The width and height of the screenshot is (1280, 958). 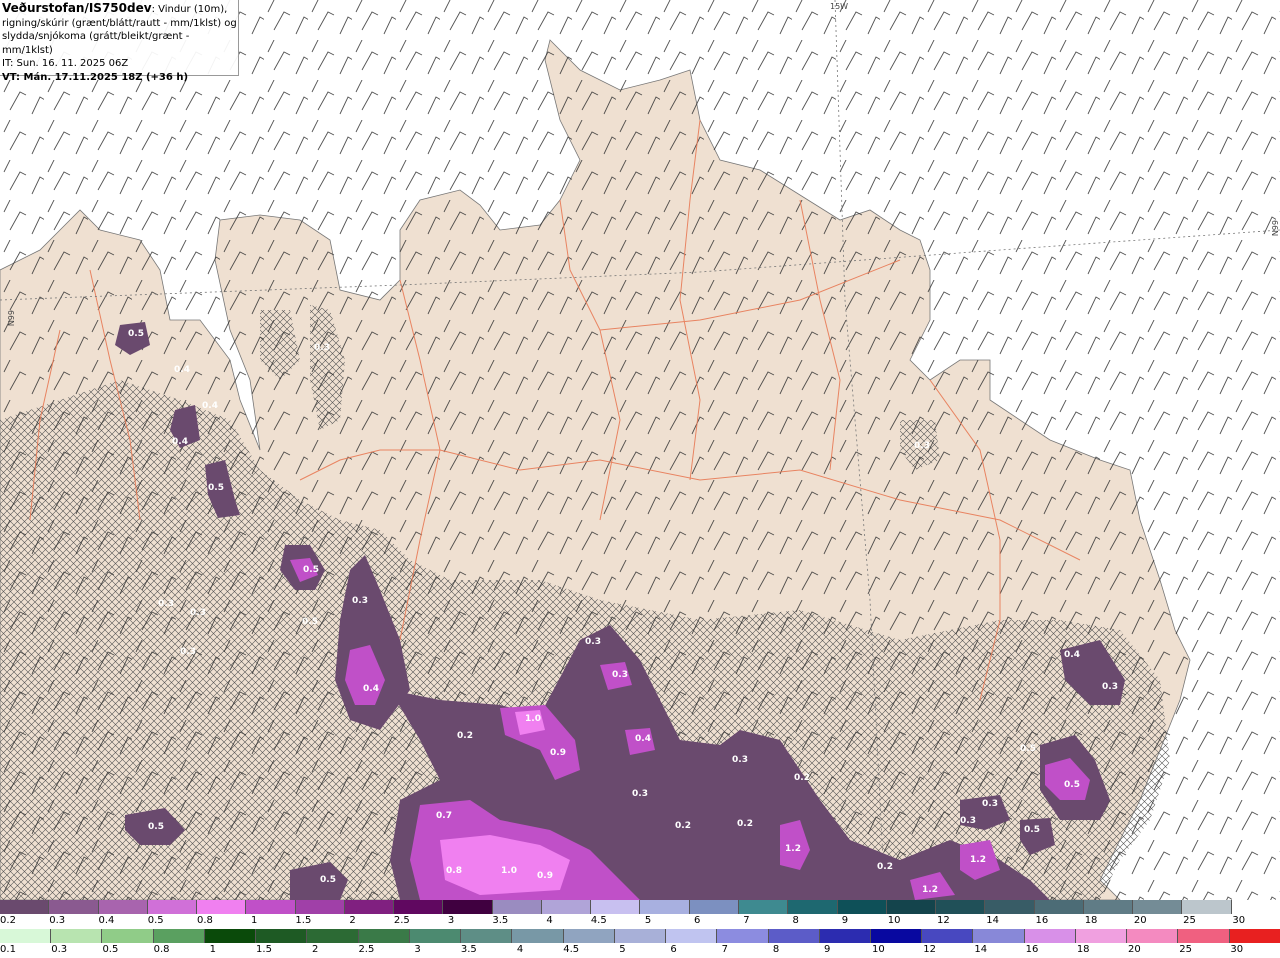 I want to click on scale-label: 0.1, so click(x=8, y=949).